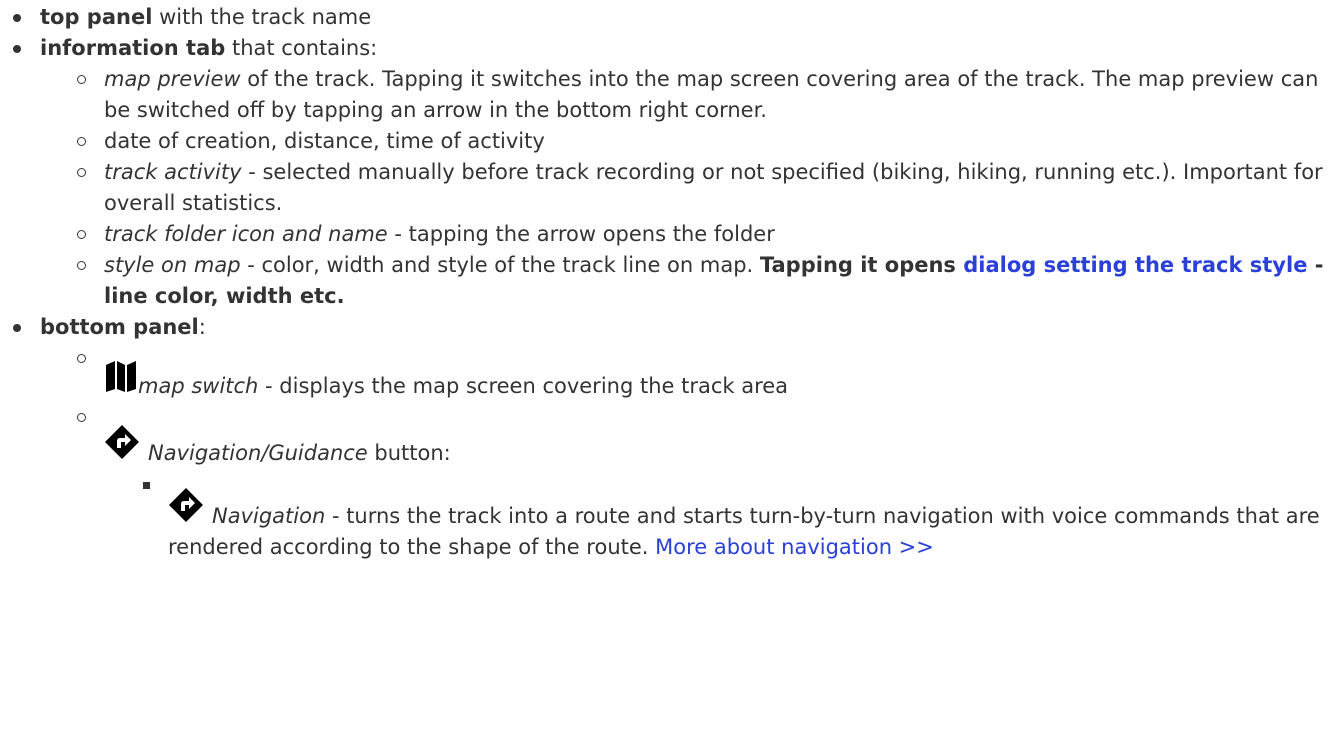 The height and width of the screenshot is (754, 1328). Describe the element at coordinates (301, 48) in the screenshot. I see `text-information-tab: that contains:` at that location.